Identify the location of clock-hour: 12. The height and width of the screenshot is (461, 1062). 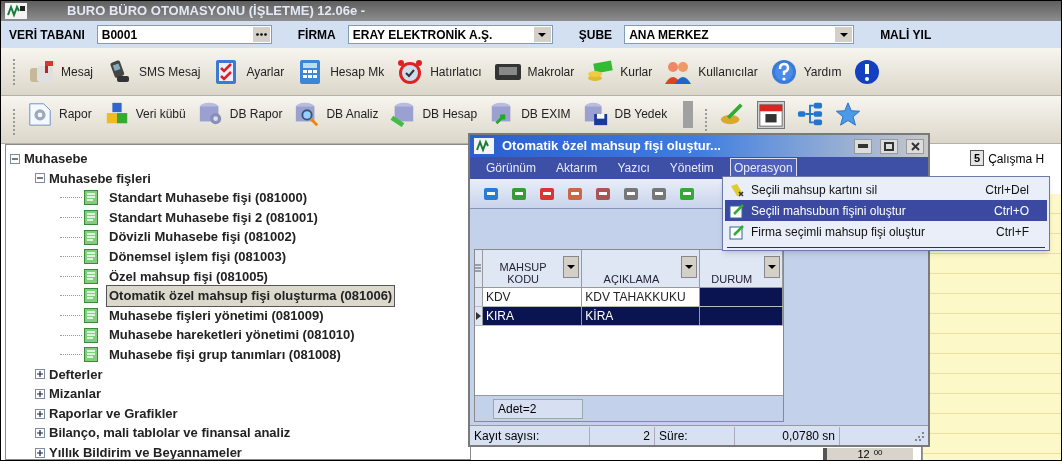
(863, 454).